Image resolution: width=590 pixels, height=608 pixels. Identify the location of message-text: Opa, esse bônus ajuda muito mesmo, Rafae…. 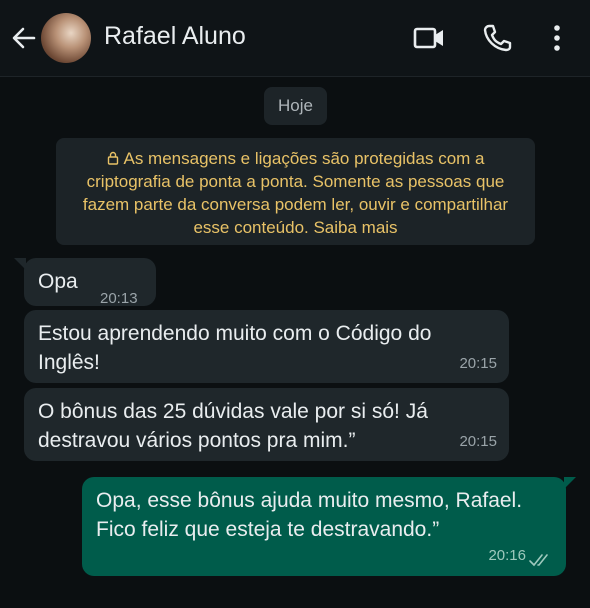
(309, 515).